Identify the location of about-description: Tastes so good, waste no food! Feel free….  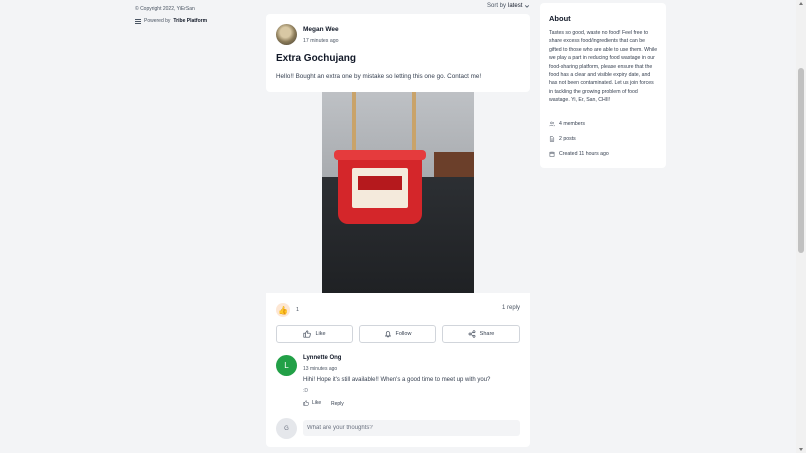
(603, 67).